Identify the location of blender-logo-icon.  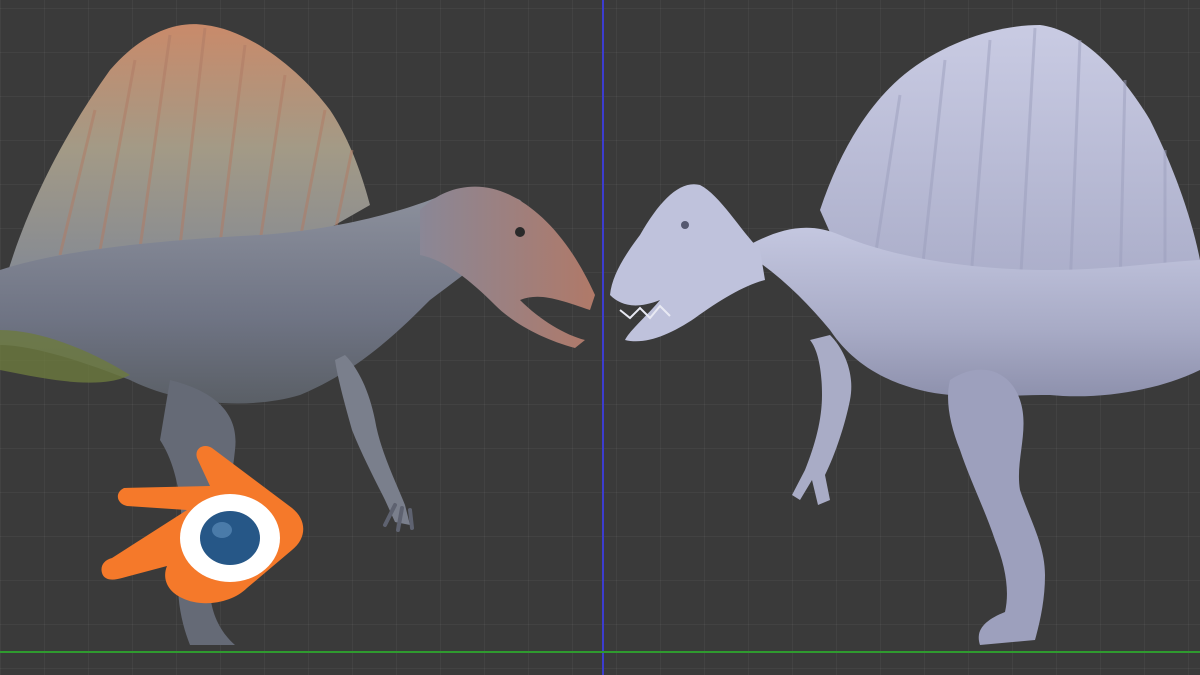
(202, 525).